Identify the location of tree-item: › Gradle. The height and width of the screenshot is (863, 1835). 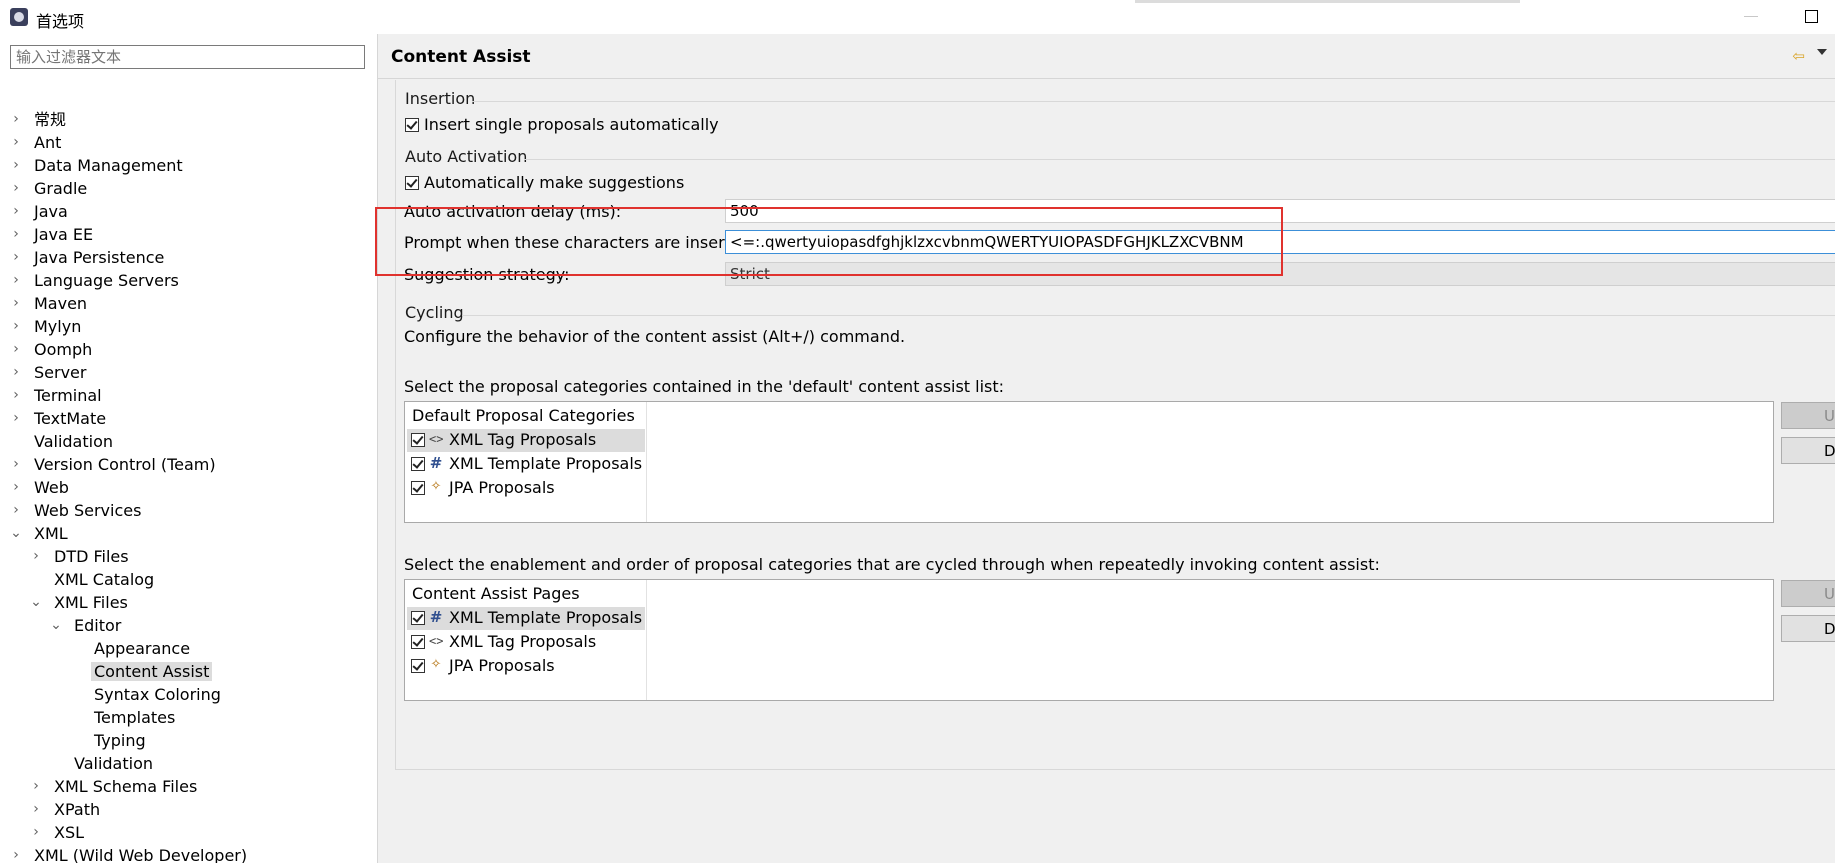
(51, 188).